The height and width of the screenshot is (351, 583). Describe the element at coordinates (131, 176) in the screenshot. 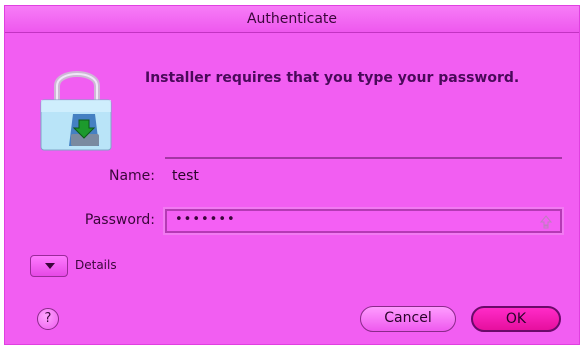

I see `name-label: Name:` at that location.